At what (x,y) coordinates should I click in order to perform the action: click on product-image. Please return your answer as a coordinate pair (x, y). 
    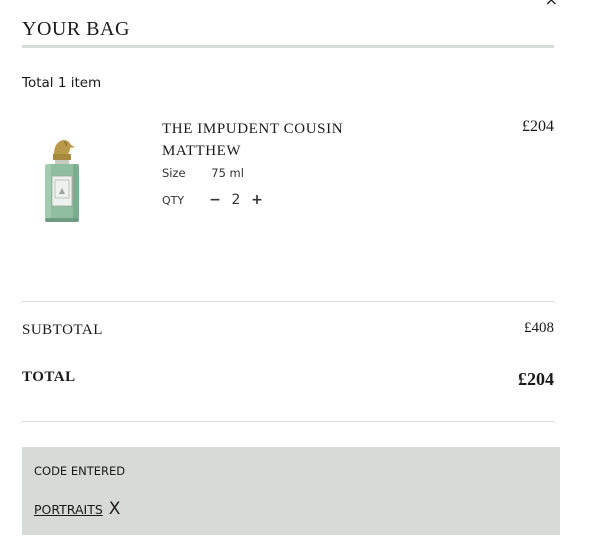
    Looking at the image, I should click on (62, 181).